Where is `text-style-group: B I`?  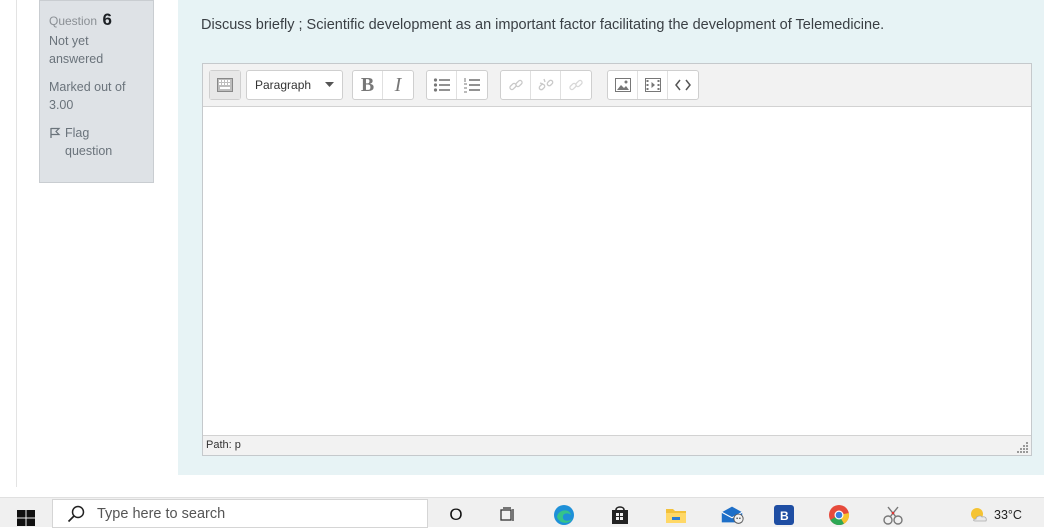
text-style-group: B I is located at coordinates (383, 85).